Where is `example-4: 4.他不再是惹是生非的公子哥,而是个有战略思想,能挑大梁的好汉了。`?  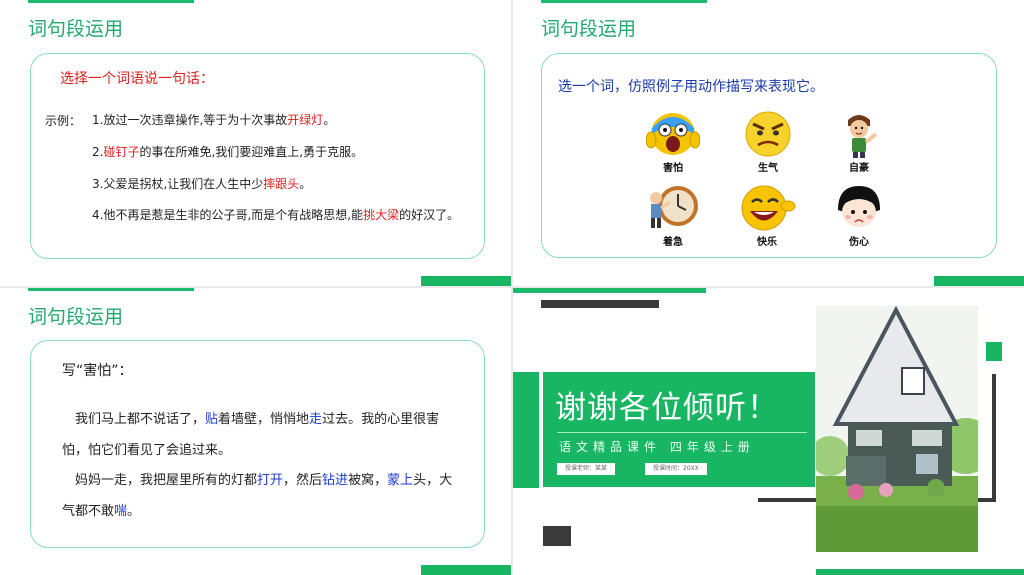 example-4: 4.他不再是惹是生非的公子哥,而是个有战略思想,能挑大梁的好汉了。 is located at coordinates (276, 215).